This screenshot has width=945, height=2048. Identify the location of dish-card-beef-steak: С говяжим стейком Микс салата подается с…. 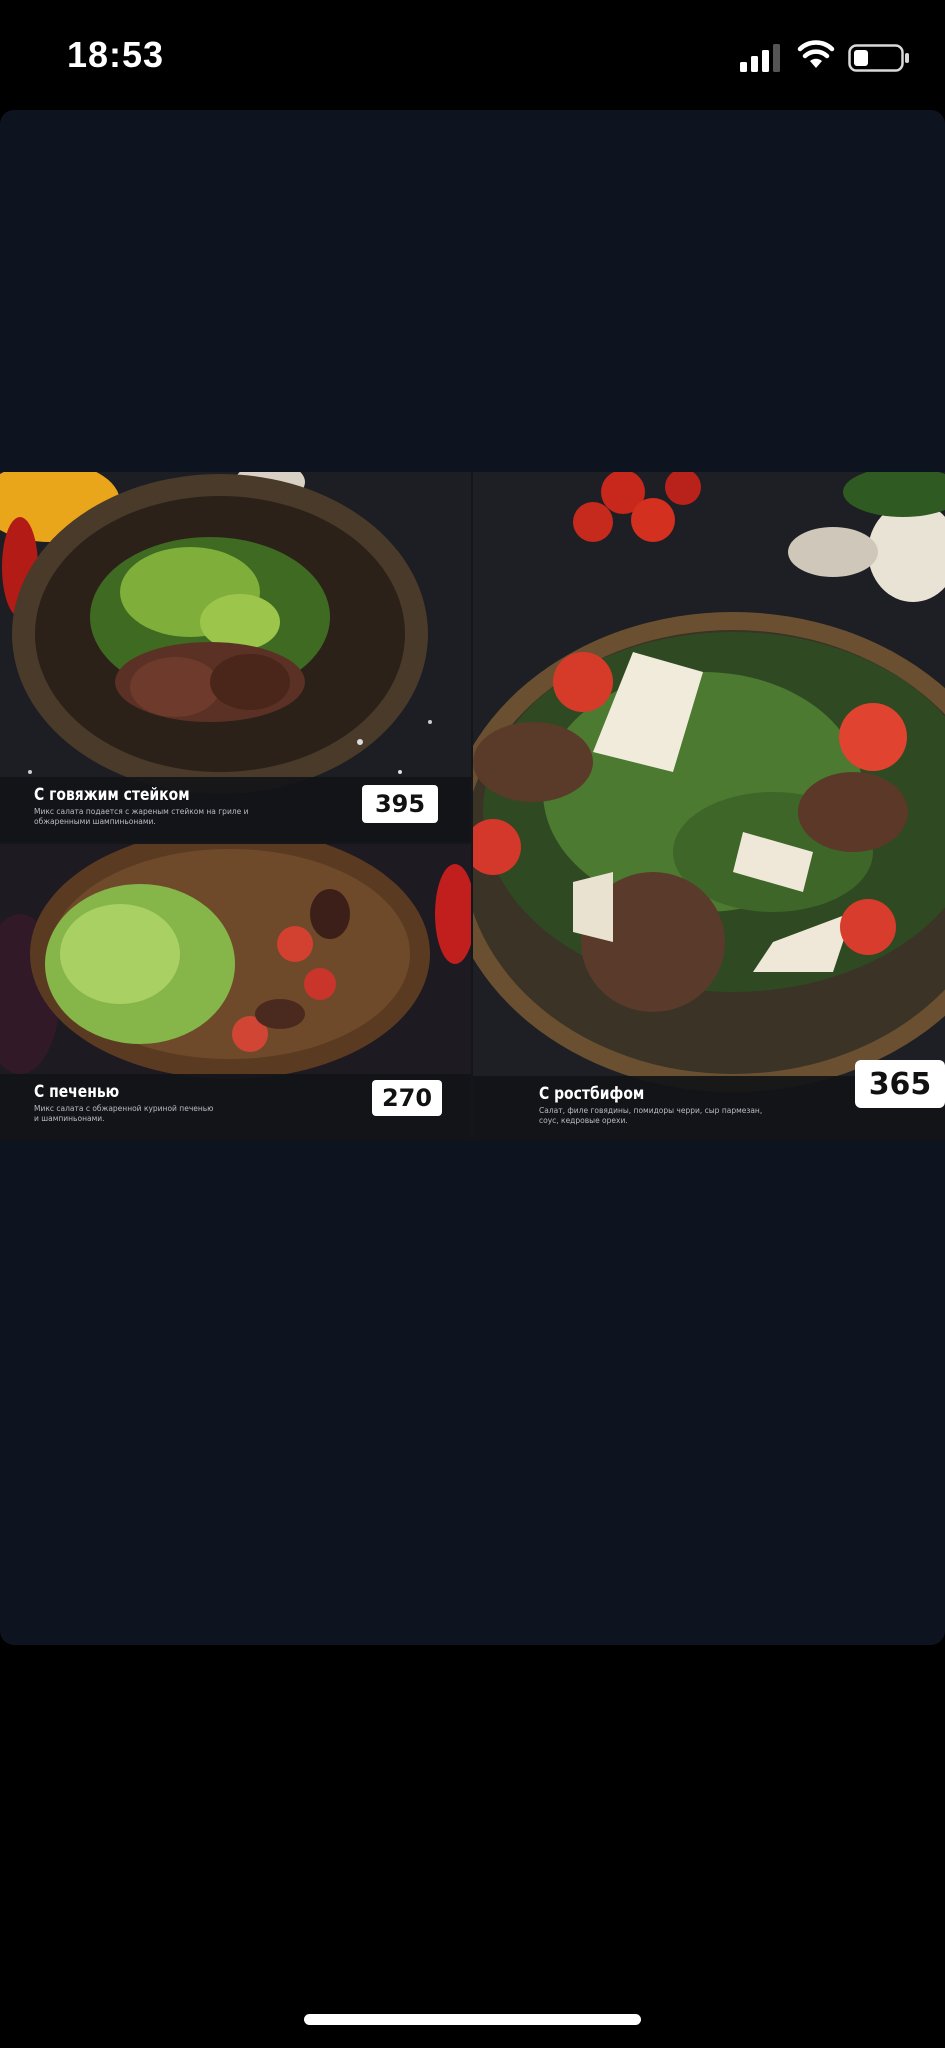
(235, 809).